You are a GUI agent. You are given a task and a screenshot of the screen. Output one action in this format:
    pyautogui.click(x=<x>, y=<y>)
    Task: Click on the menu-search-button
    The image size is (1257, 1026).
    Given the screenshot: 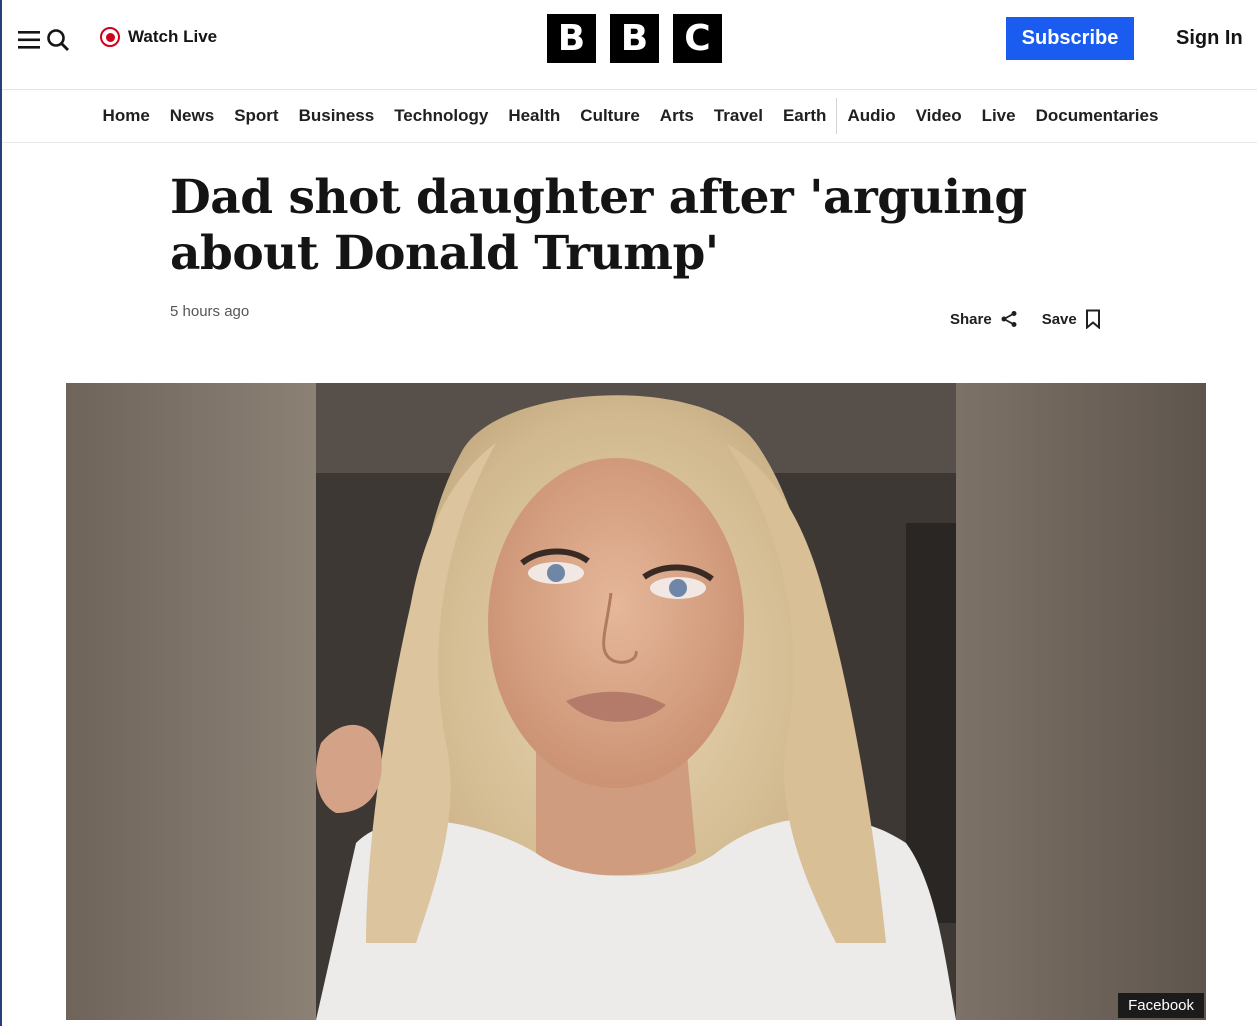 What is the action you would take?
    pyautogui.click(x=44, y=40)
    